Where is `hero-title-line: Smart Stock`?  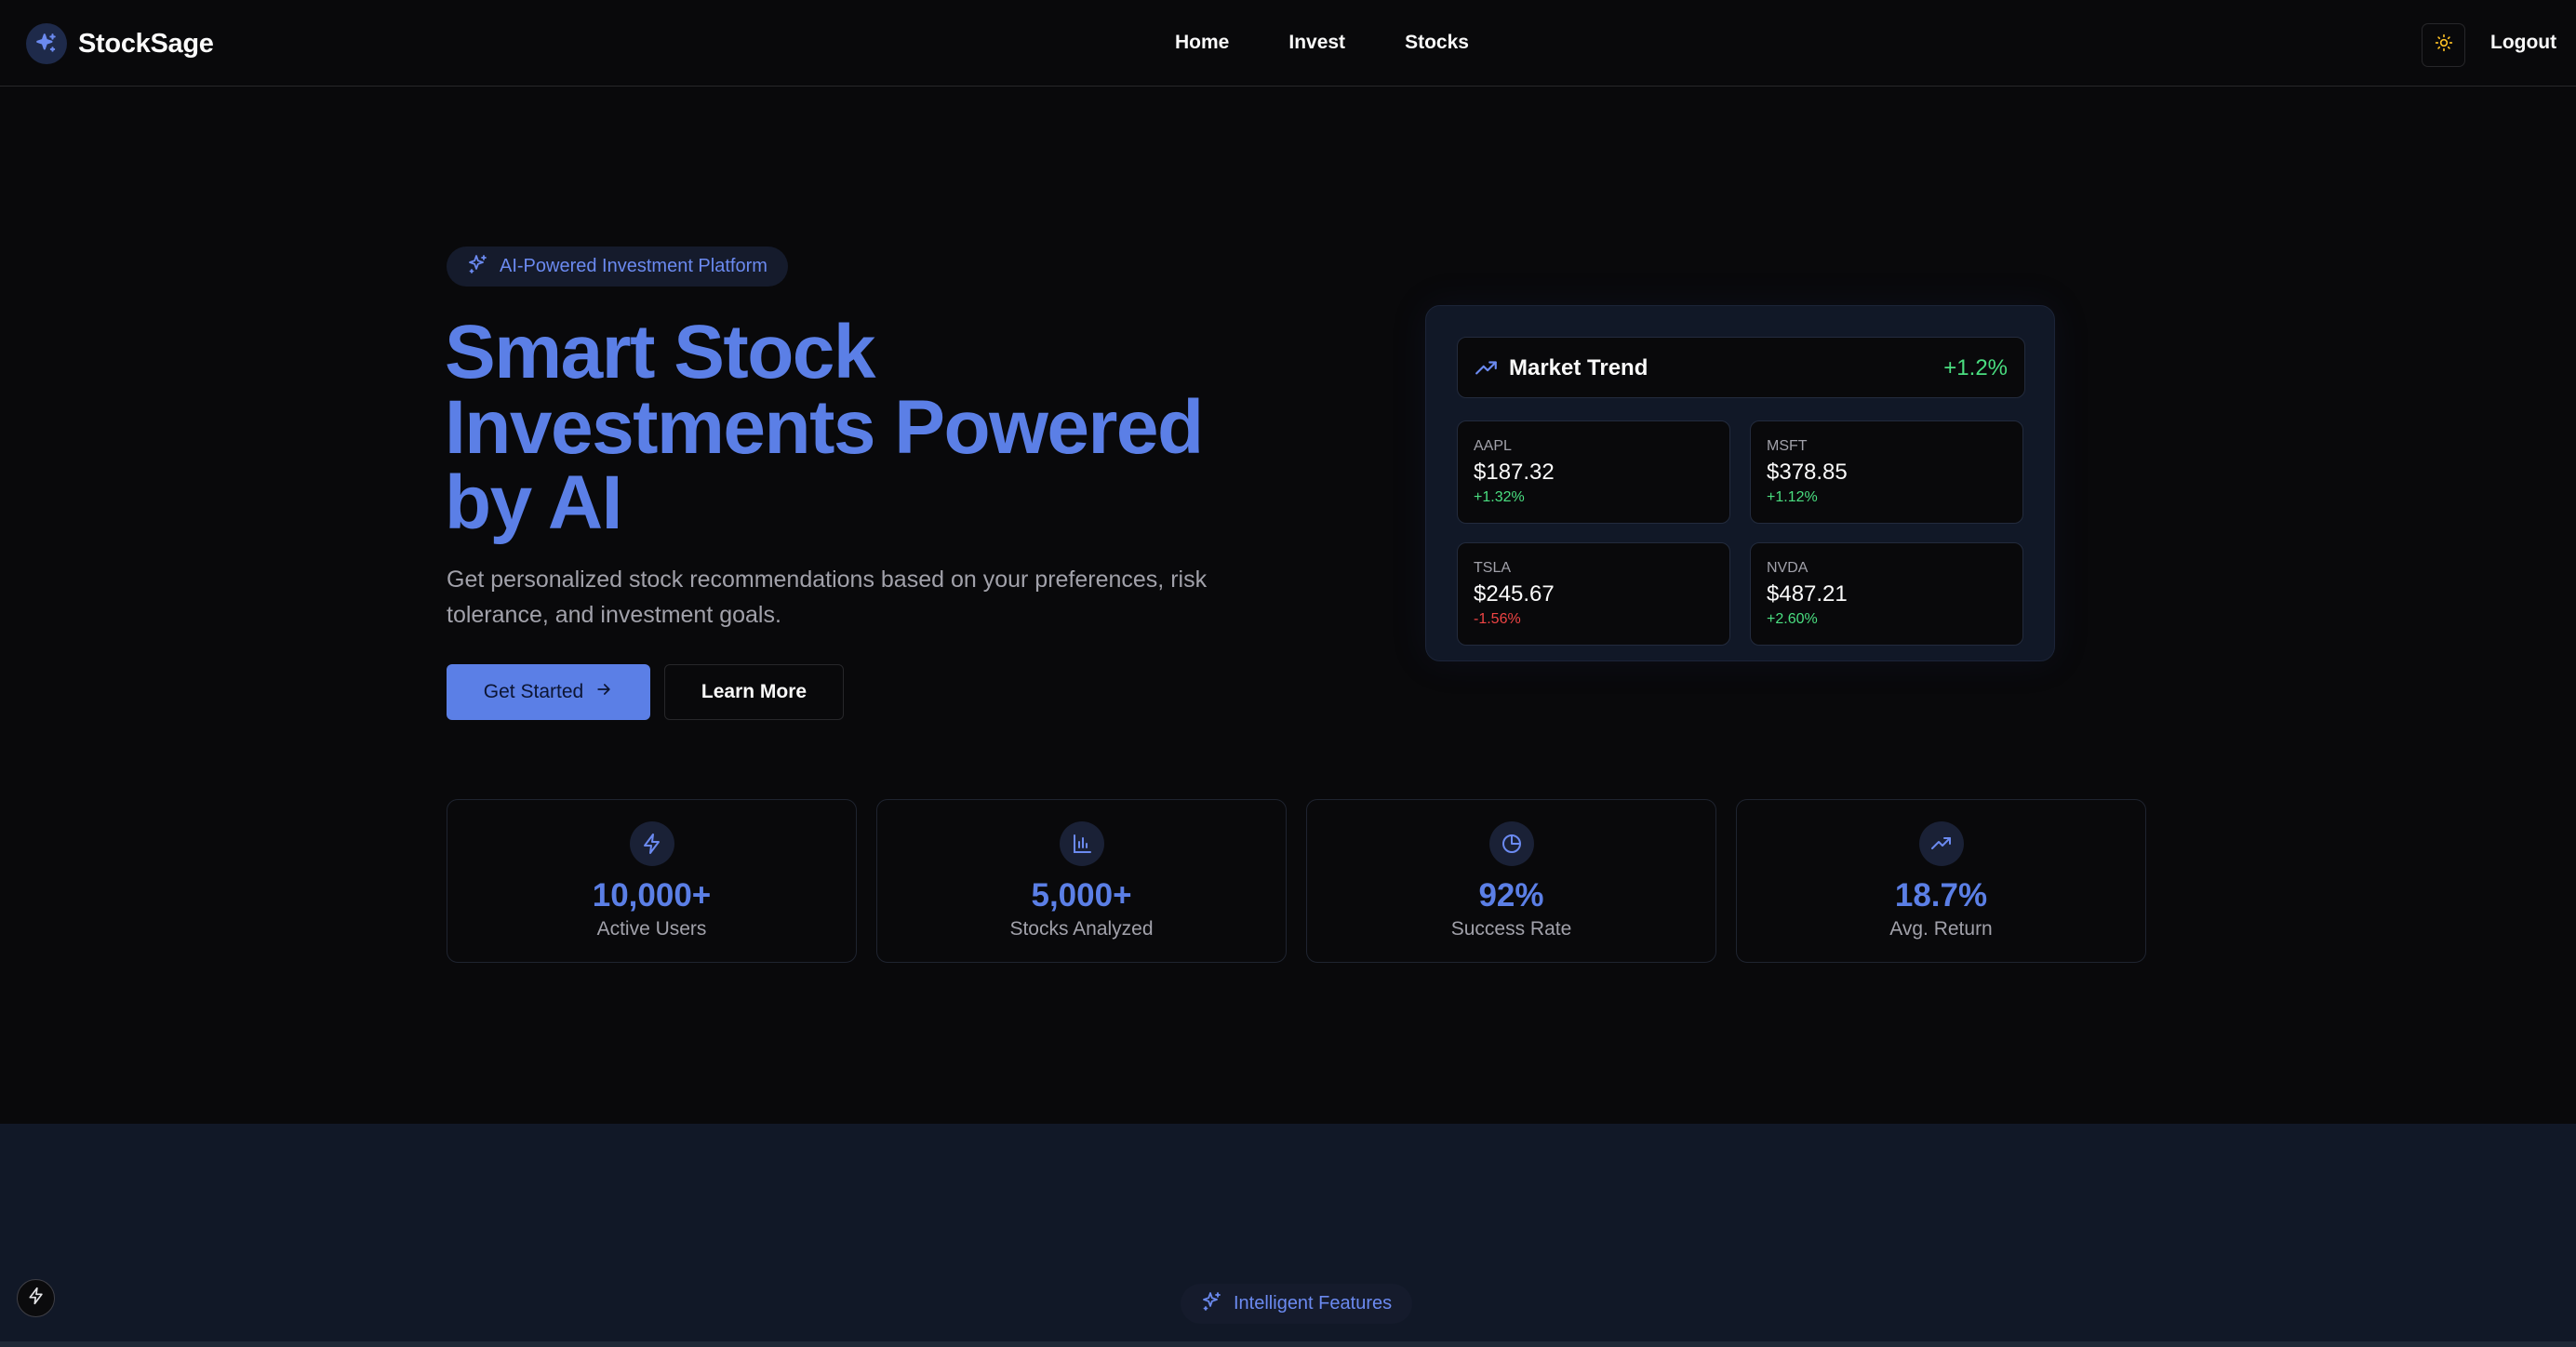
hero-title-line: Smart Stock is located at coordinates (660, 352).